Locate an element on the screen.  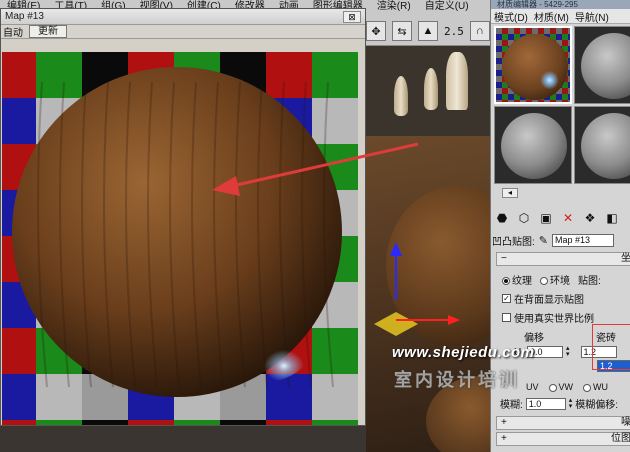
material-menu-item: 模式(D) is located at coordinates (511, 16).